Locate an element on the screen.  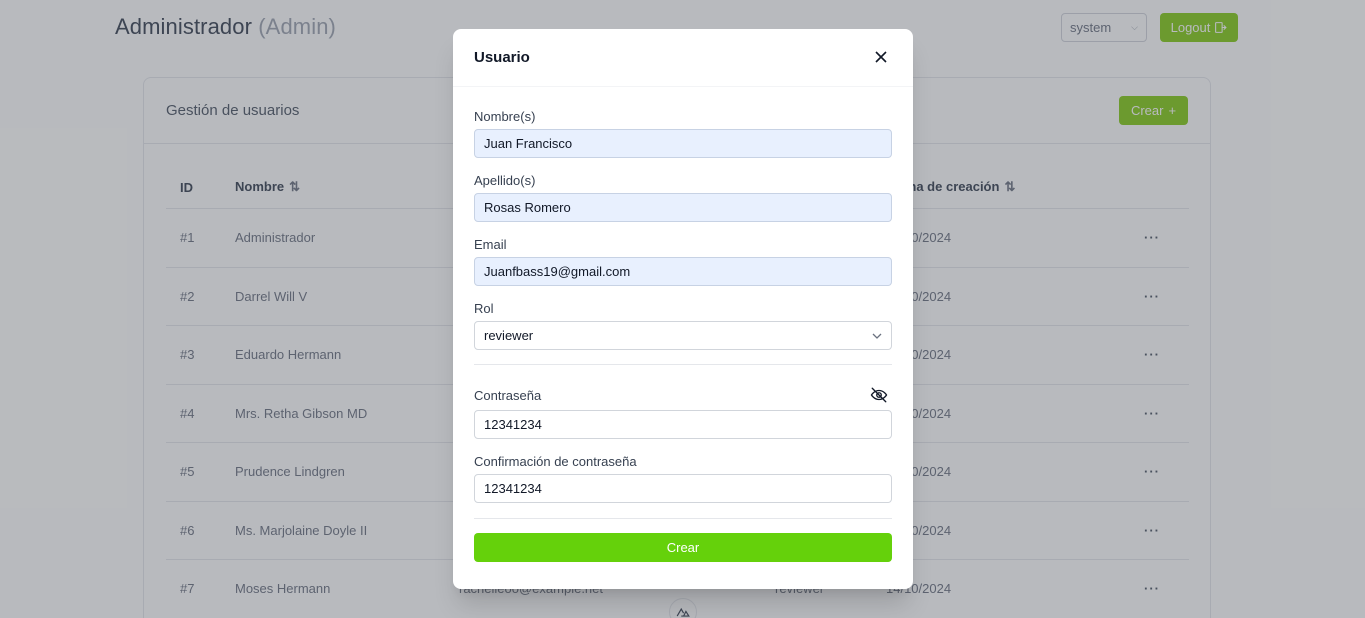
modal-title: Usuario is located at coordinates (502, 57).